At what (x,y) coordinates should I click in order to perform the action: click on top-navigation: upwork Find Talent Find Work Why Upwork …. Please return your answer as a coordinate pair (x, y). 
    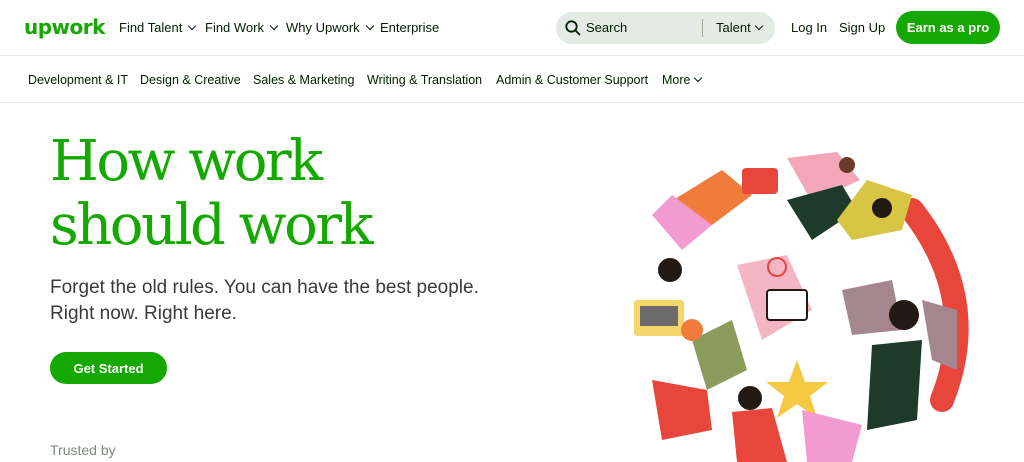
    Looking at the image, I should click on (512, 28).